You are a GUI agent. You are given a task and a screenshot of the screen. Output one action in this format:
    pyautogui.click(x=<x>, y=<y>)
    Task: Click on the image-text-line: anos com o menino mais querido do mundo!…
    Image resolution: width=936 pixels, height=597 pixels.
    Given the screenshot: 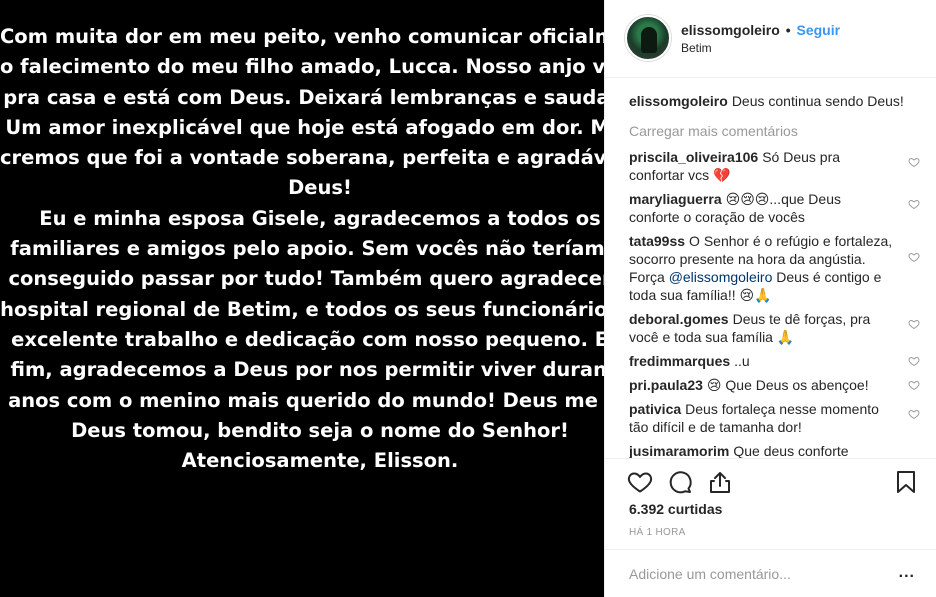 What is the action you would take?
    pyautogui.click(x=306, y=400)
    